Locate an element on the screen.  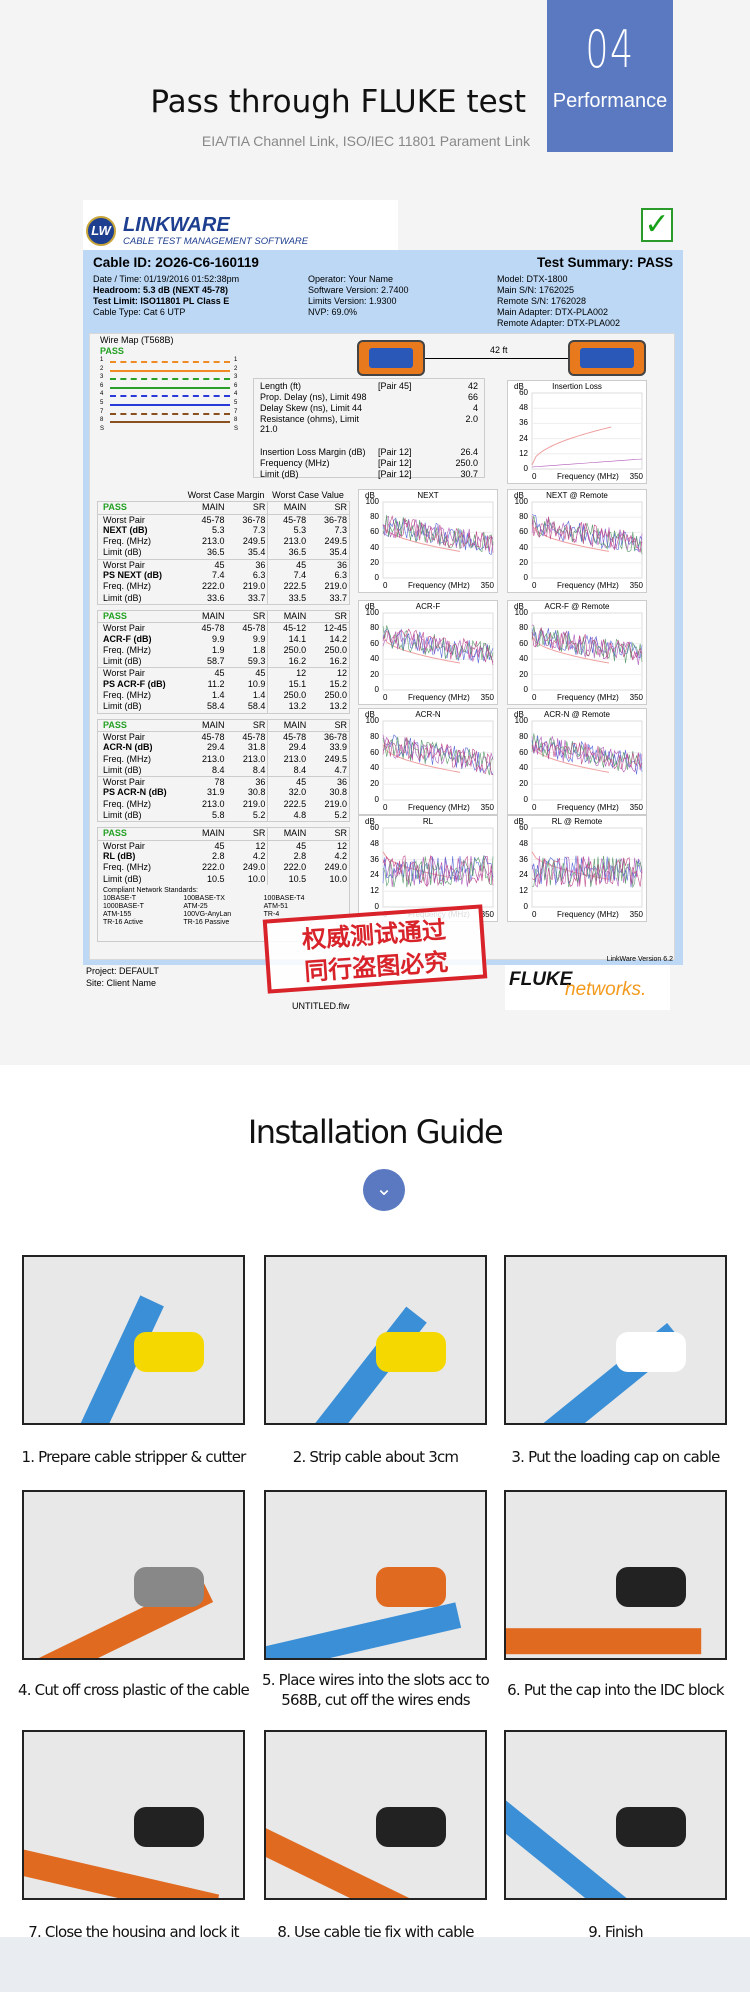
length-pair: [Pair 12] is located at coordinates (395, 452).